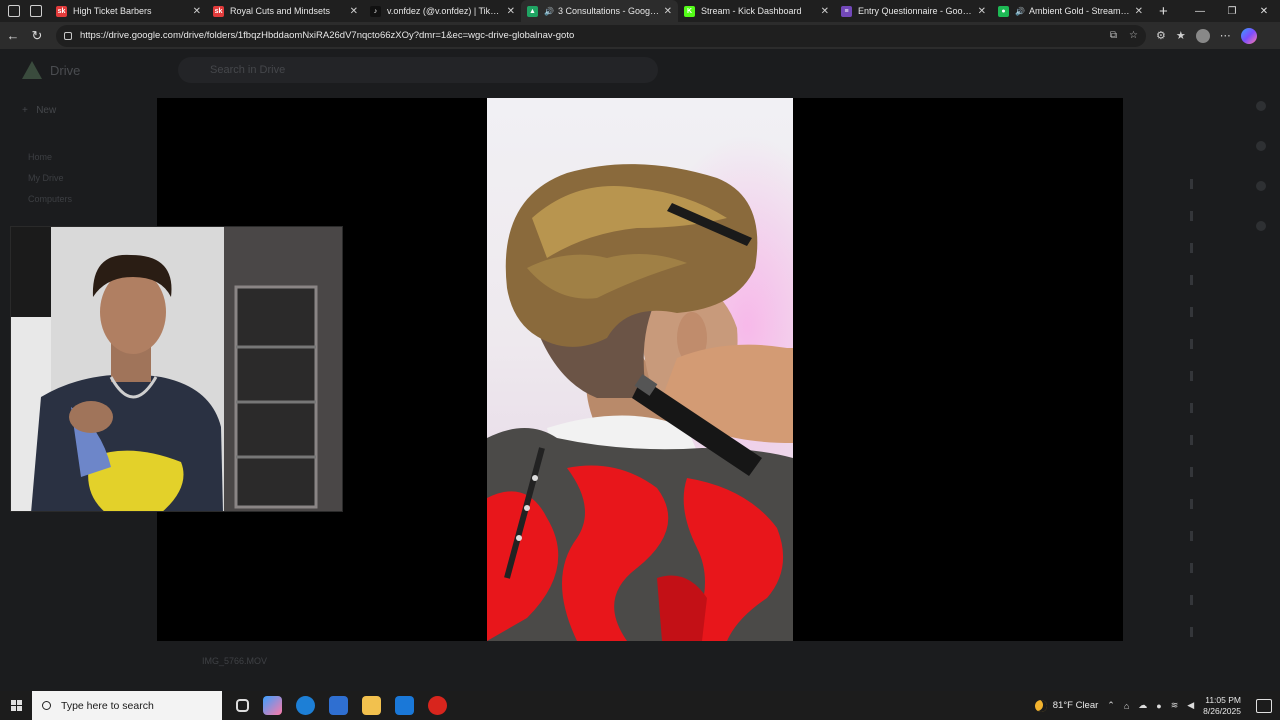  Describe the element at coordinates (25, 11) in the screenshot. I see `window-icons` at that location.